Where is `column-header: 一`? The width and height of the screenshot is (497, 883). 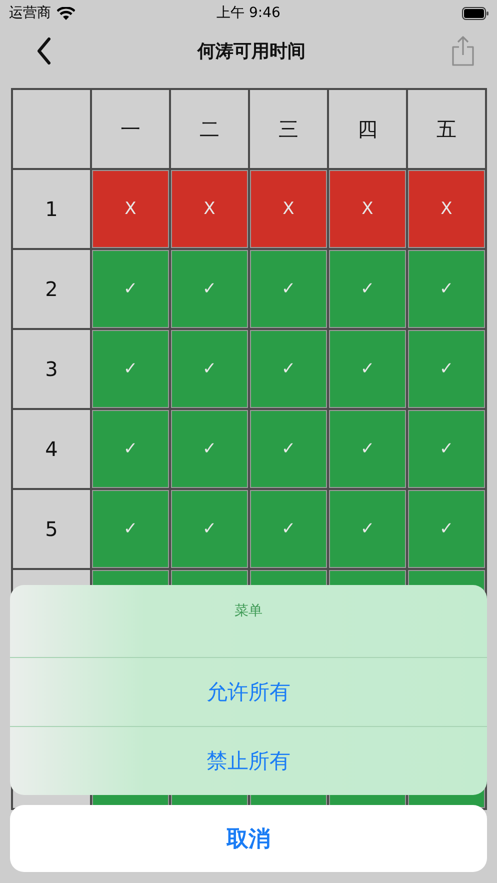 column-header: 一 is located at coordinates (130, 129).